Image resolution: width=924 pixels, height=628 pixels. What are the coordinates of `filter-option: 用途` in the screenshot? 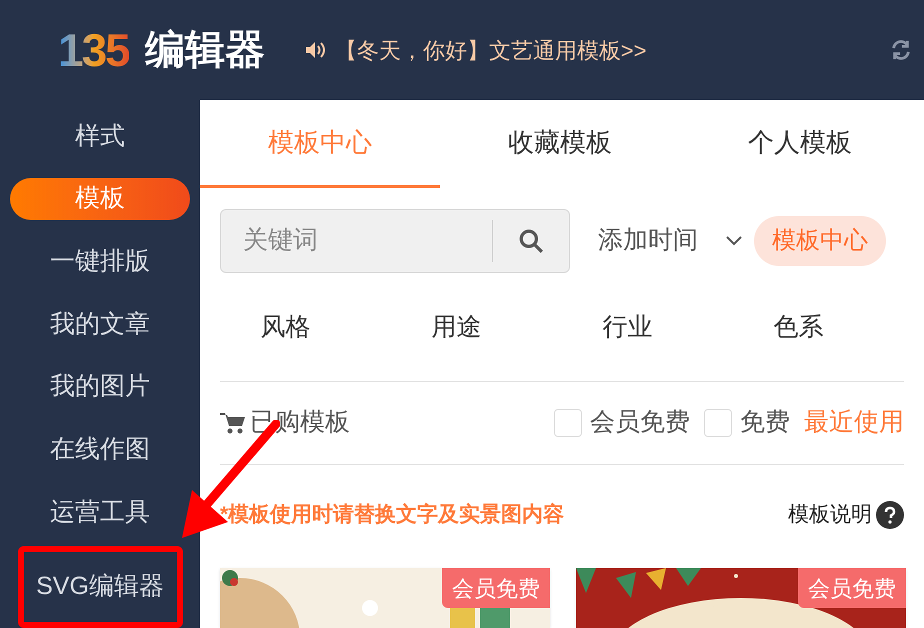 It's located at (456, 328).